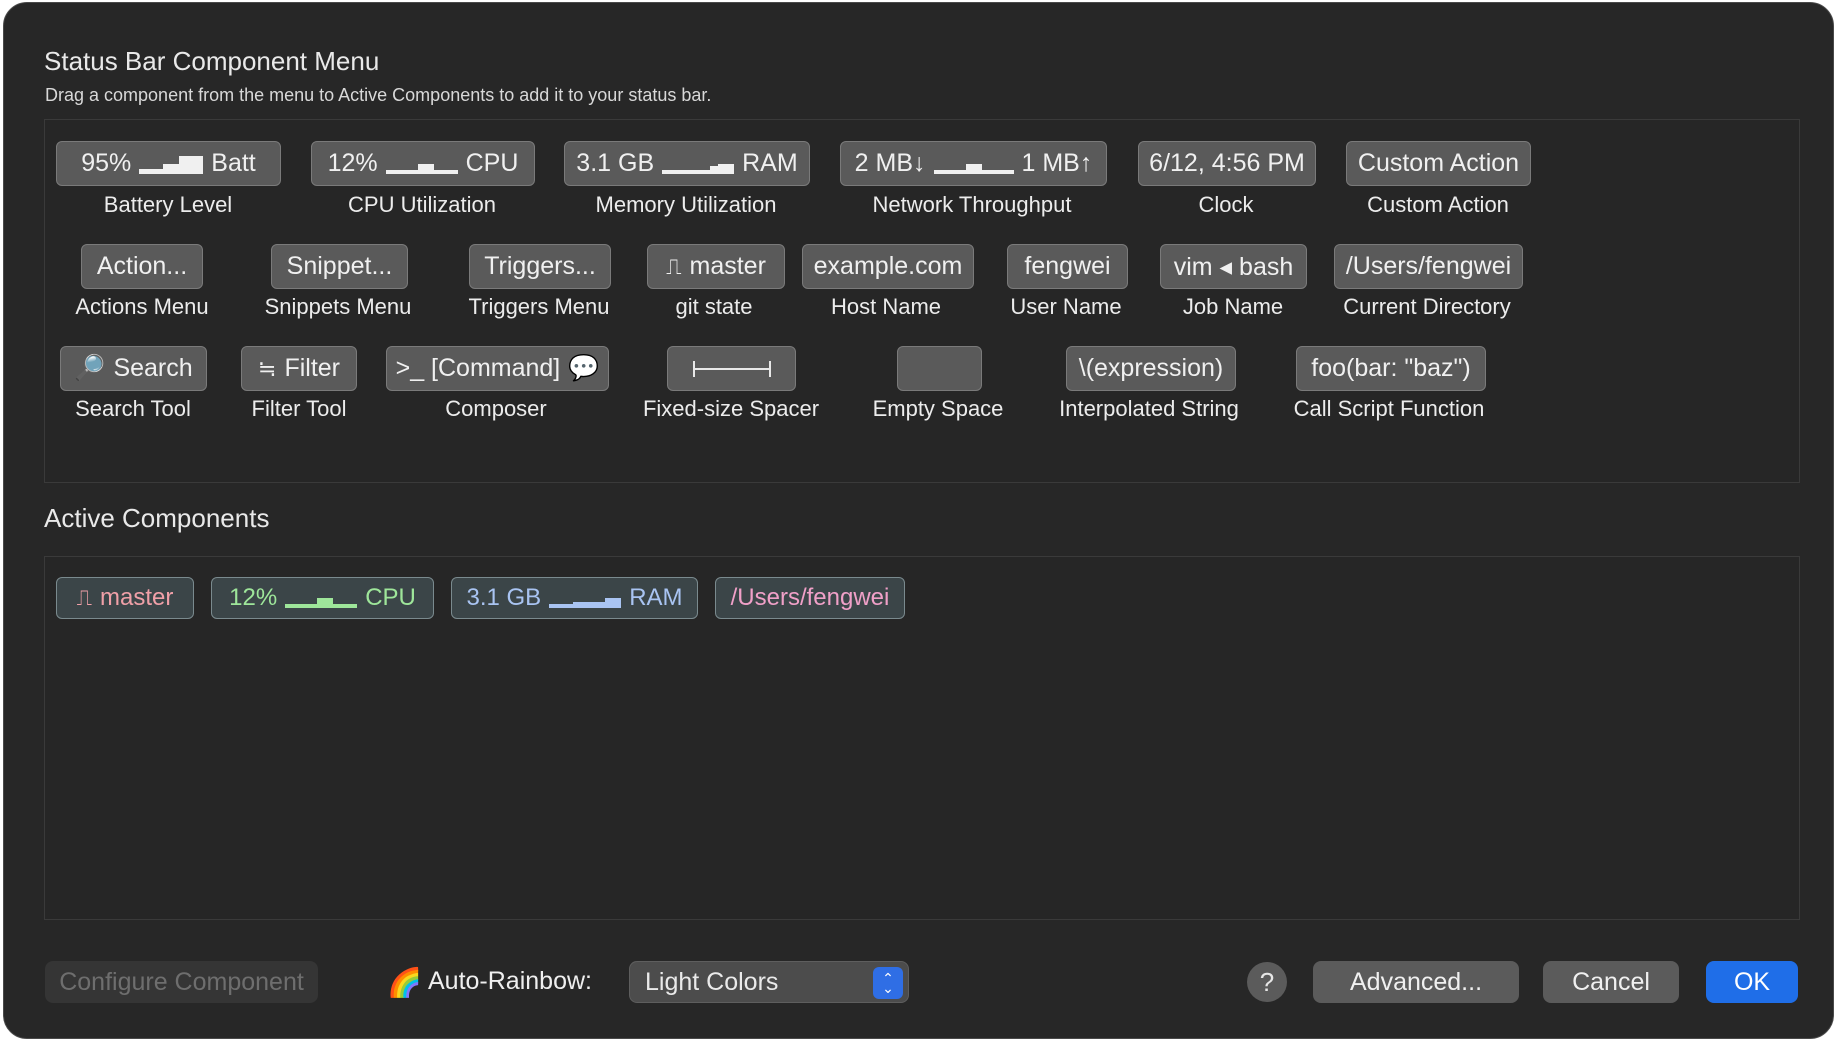 The image size is (1840, 1042). What do you see at coordinates (1057, 163) in the screenshot?
I see `chip-suffix: 1 MB↑` at bounding box center [1057, 163].